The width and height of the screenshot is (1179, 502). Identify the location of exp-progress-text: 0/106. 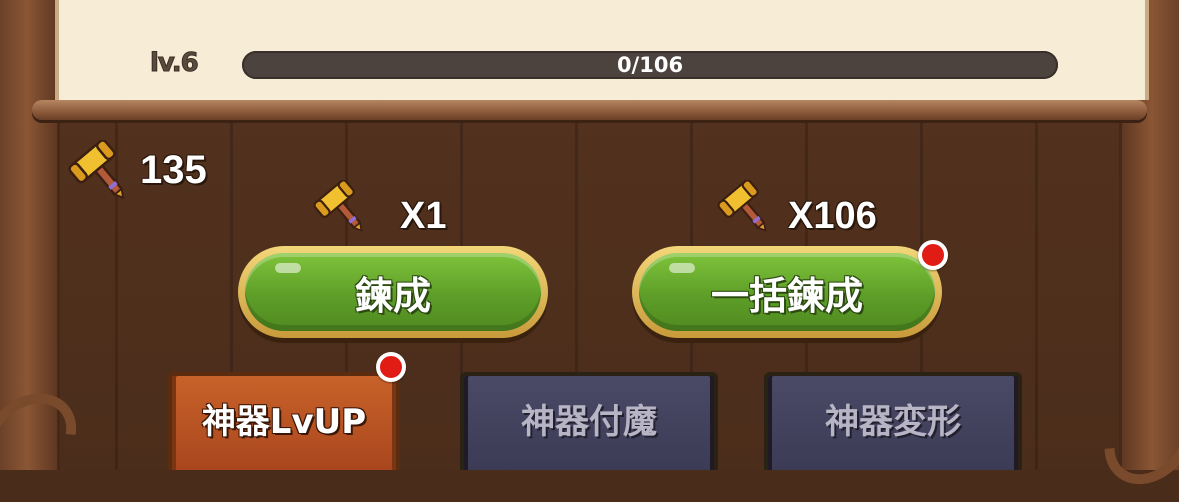
(650, 65).